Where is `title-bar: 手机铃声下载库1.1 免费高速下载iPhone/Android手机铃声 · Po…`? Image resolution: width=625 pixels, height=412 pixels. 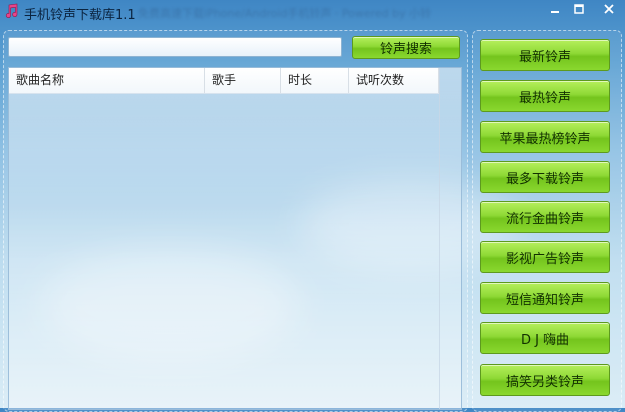 title-bar: 手机铃声下载库1.1 免费高速下载iPhone/Android手机铃声 · Po… is located at coordinates (312, 12).